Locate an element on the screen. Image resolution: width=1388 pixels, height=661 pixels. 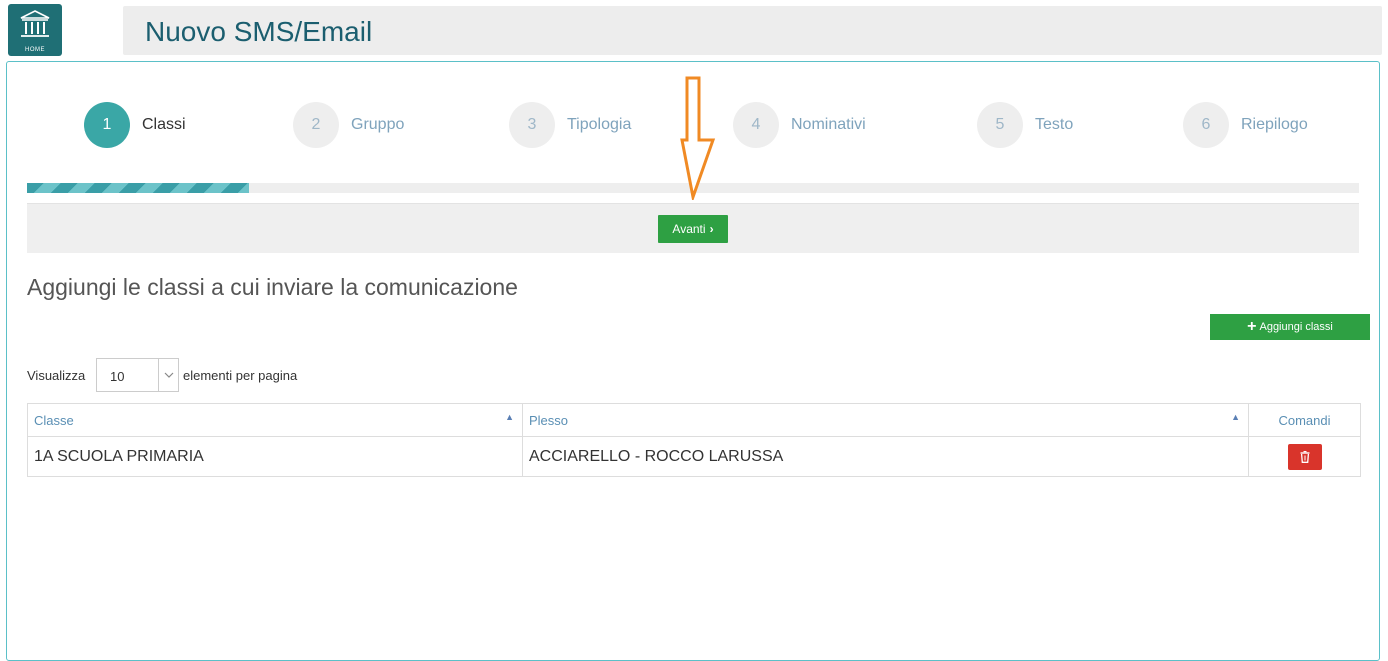
cell-classe: 1A SCUOLA PRIMARIA is located at coordinates (275, 456).